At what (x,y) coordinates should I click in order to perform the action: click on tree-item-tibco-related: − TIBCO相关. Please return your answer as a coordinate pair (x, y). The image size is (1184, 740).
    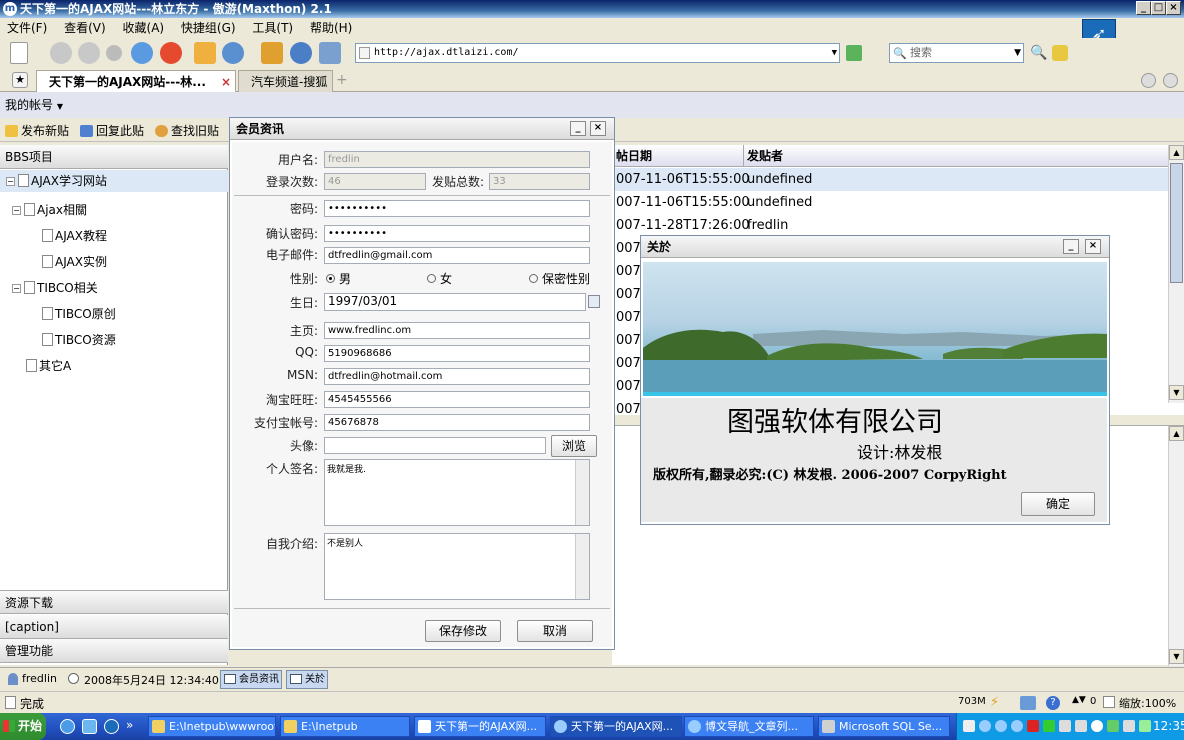
    Looking at the image, I should click on (55, 287).